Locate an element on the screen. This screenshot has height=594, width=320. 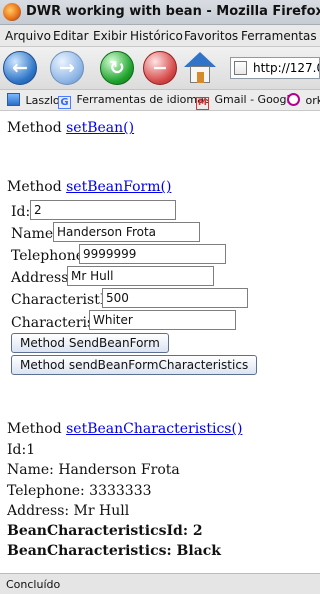
window-titlebar: DWR working with bean - Mozilla Firefox is located at coordinates (160, 12).